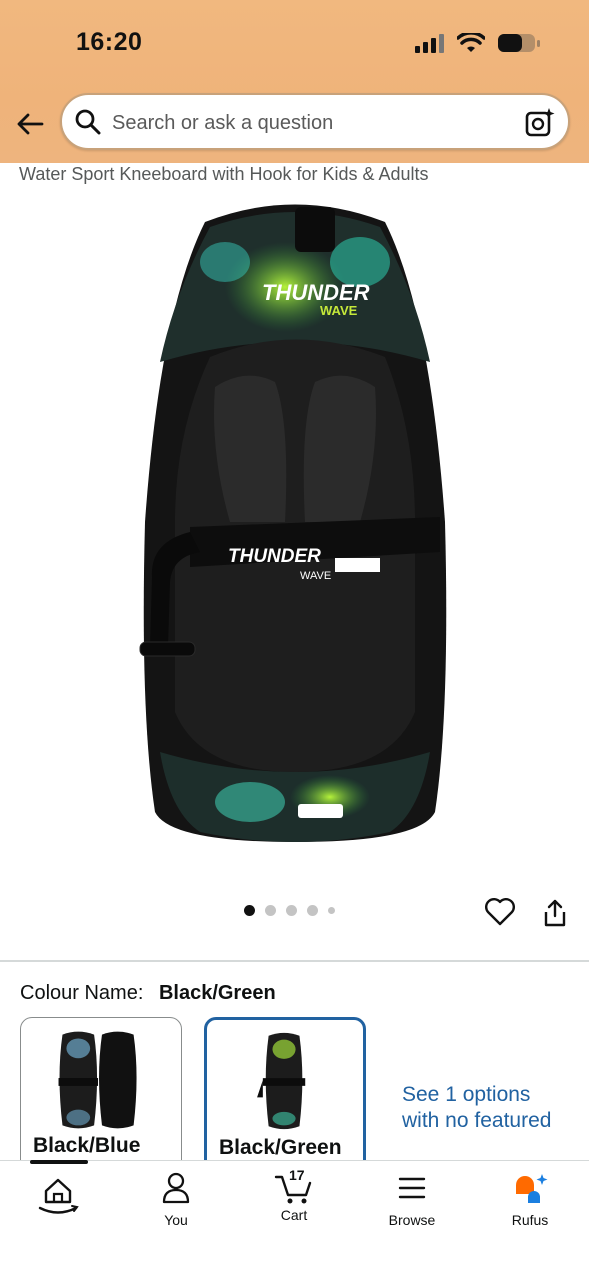 This screenshot has width=589, height=1281. What do you see at coordinates (176, 1188) in the screenshot?
I see `person-icon` at bounding box center [176, 1188].